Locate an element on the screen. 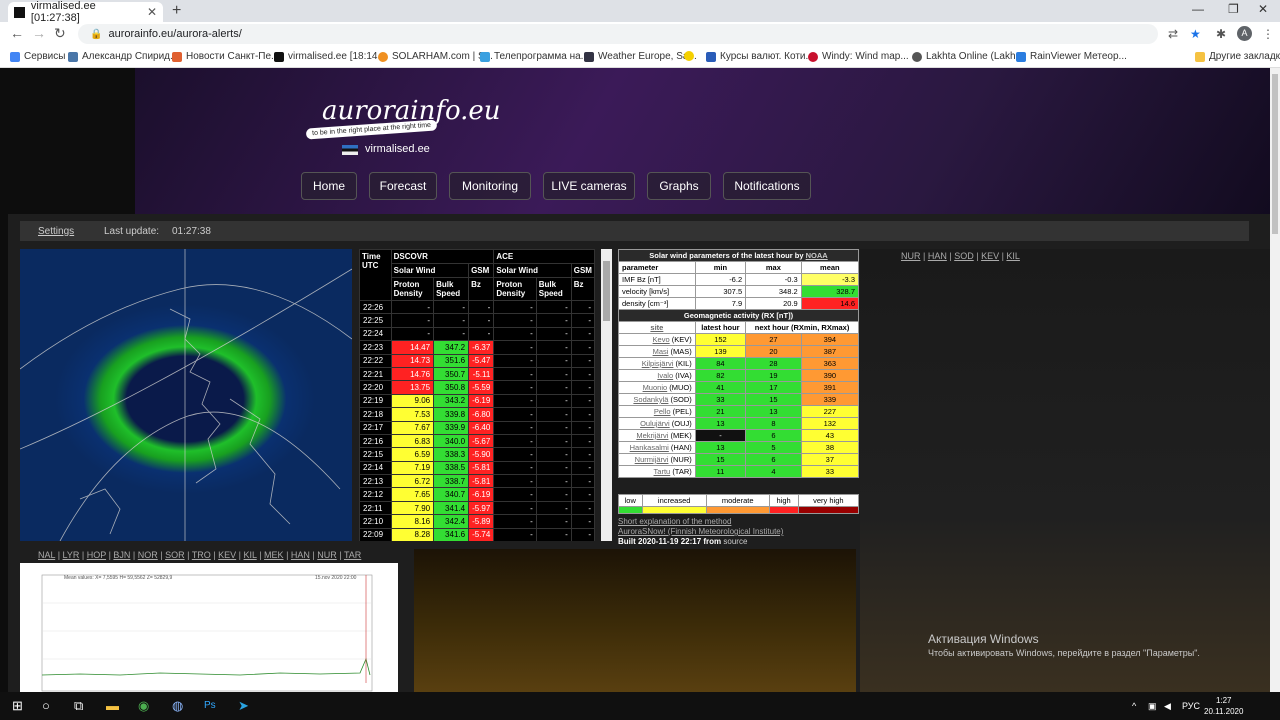 The width and height of the screenshot is (1280, 720). system-clock: 1:27 20.11.2020 is located at coordinates (1223, 706).